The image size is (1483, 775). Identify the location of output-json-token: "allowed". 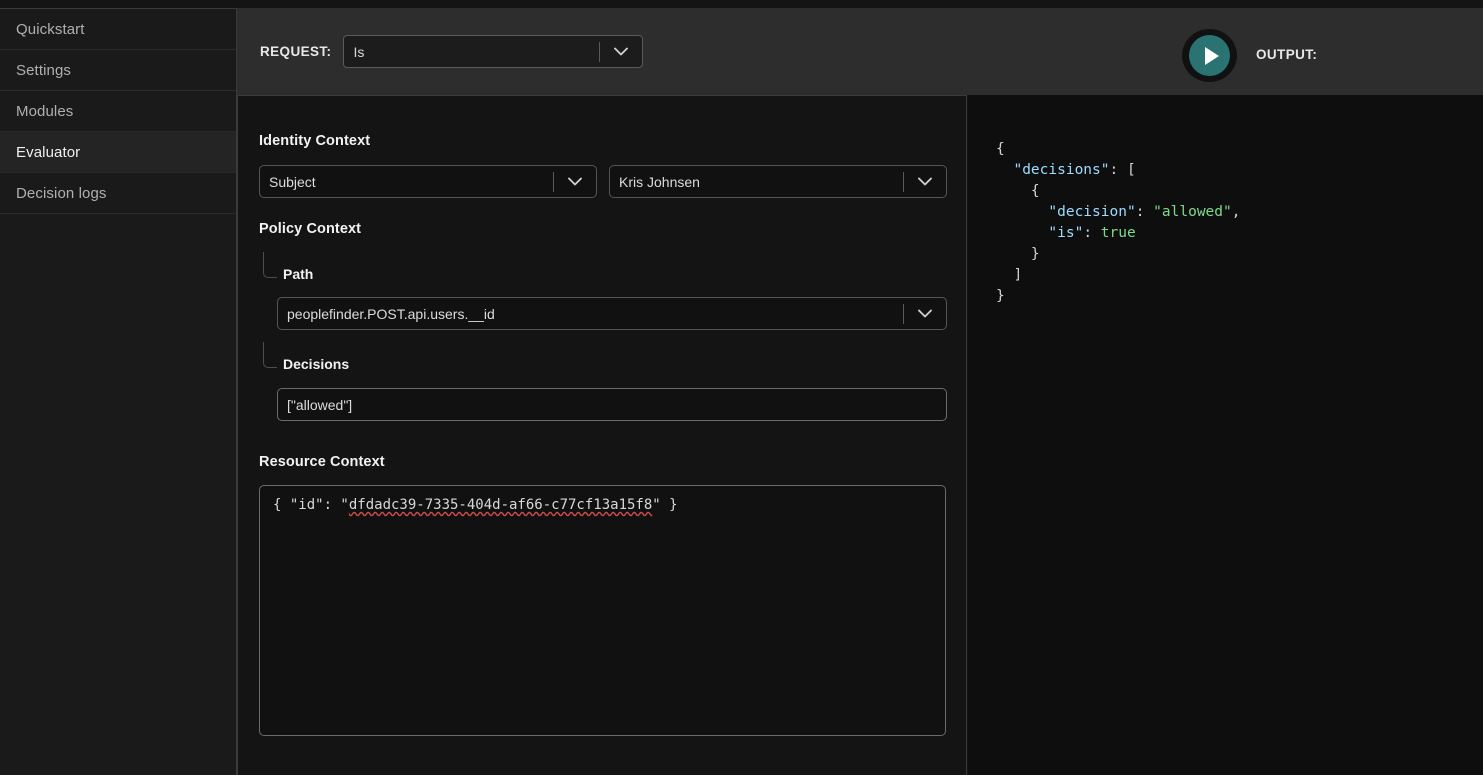
(1192, 212).